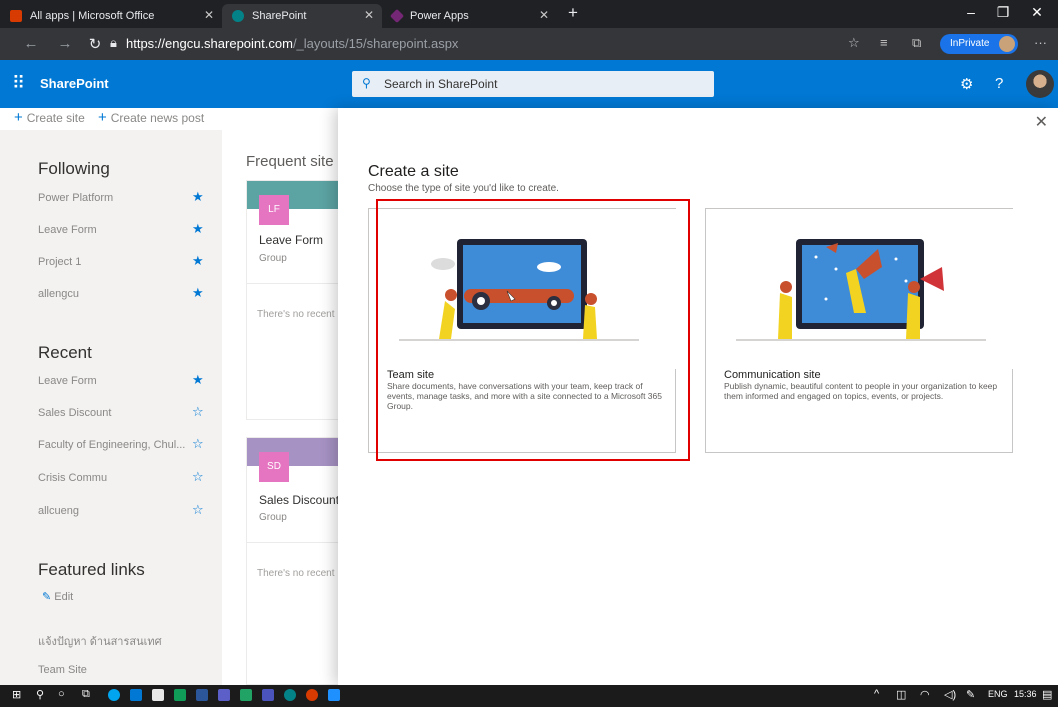  I want to click on sharepoint-icon, so click(290, 695).